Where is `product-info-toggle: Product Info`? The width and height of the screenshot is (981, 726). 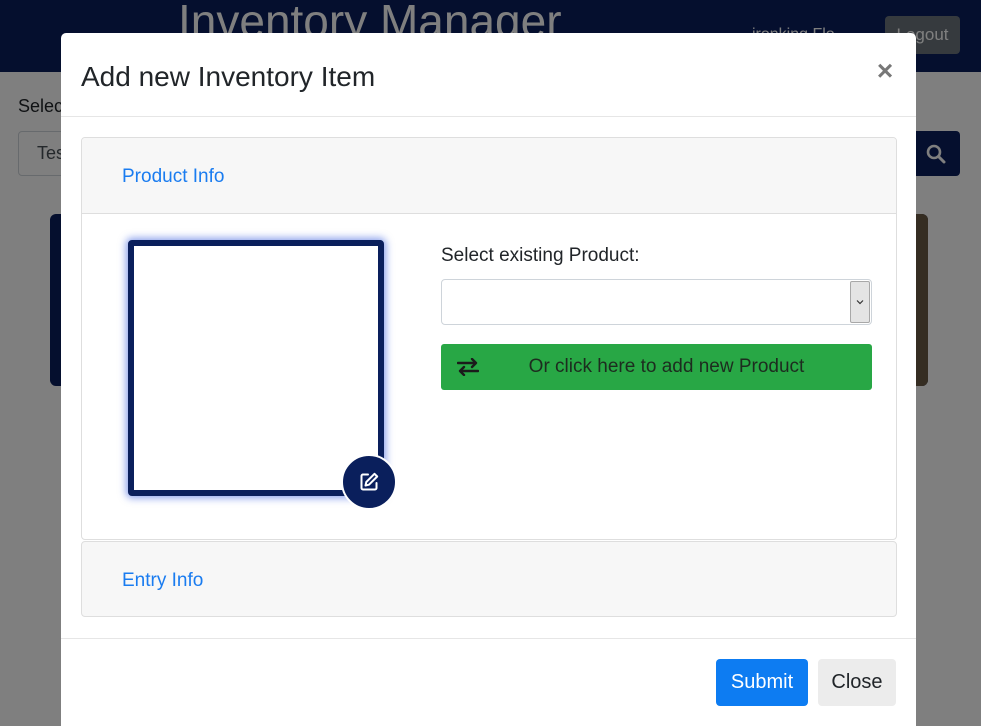
product-info-toggle: Product Info is located at coordinates (173, 177).